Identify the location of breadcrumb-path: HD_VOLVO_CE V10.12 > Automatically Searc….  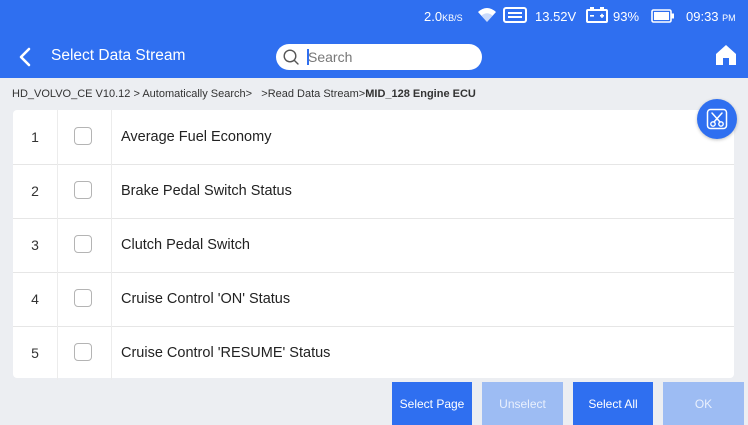
(132, 94).